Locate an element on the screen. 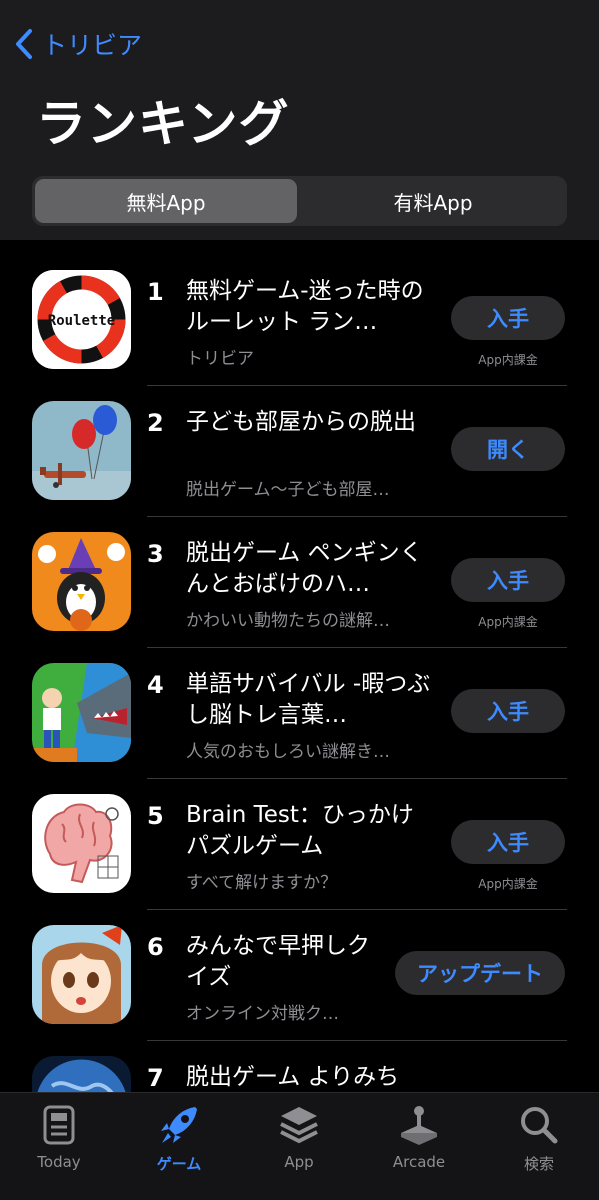 This screenshot has height=1200, width=599. anime-girl-icon is located at coordinates (81, 974).